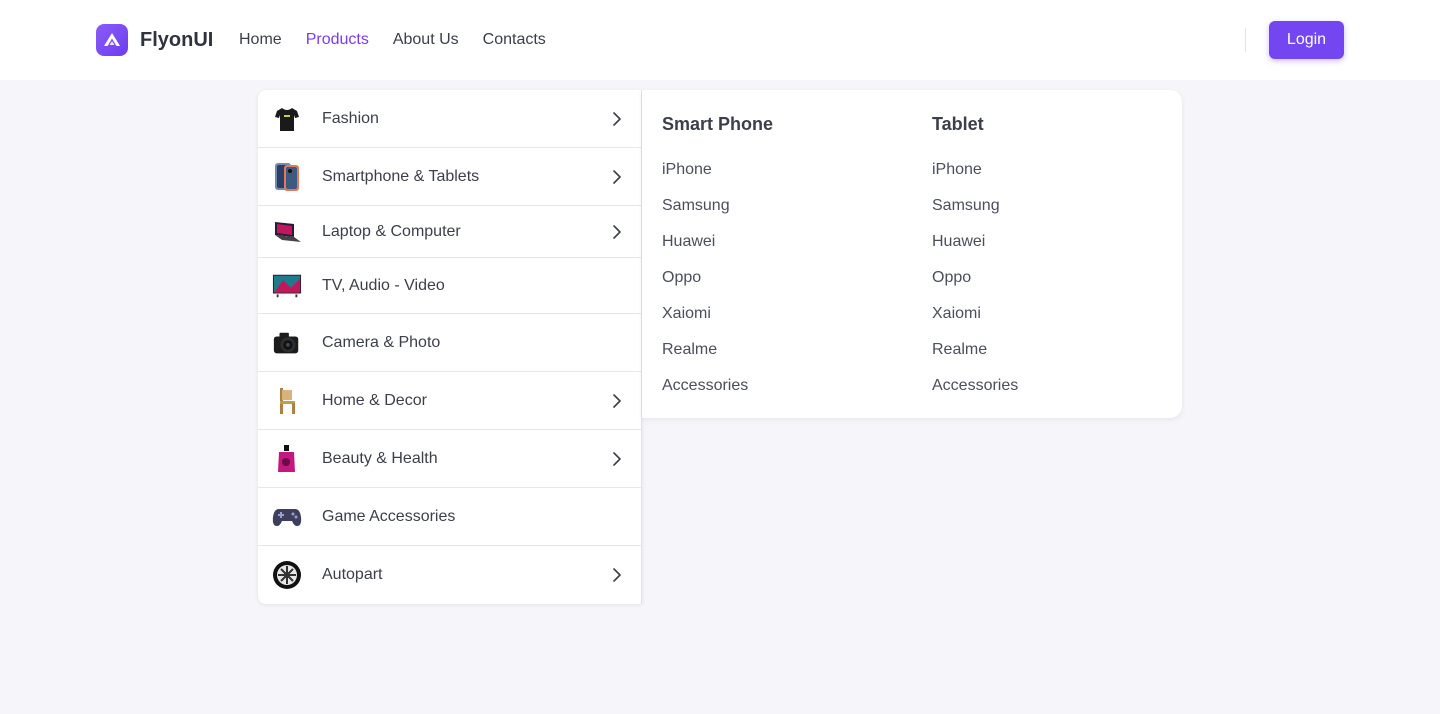 The width and height of the screenshot is (1440, 714). What do you see at coordinates (391, 231) in the screenshot?
I see `category-label: Laptop & Computer` at bounding box center [391, 231].